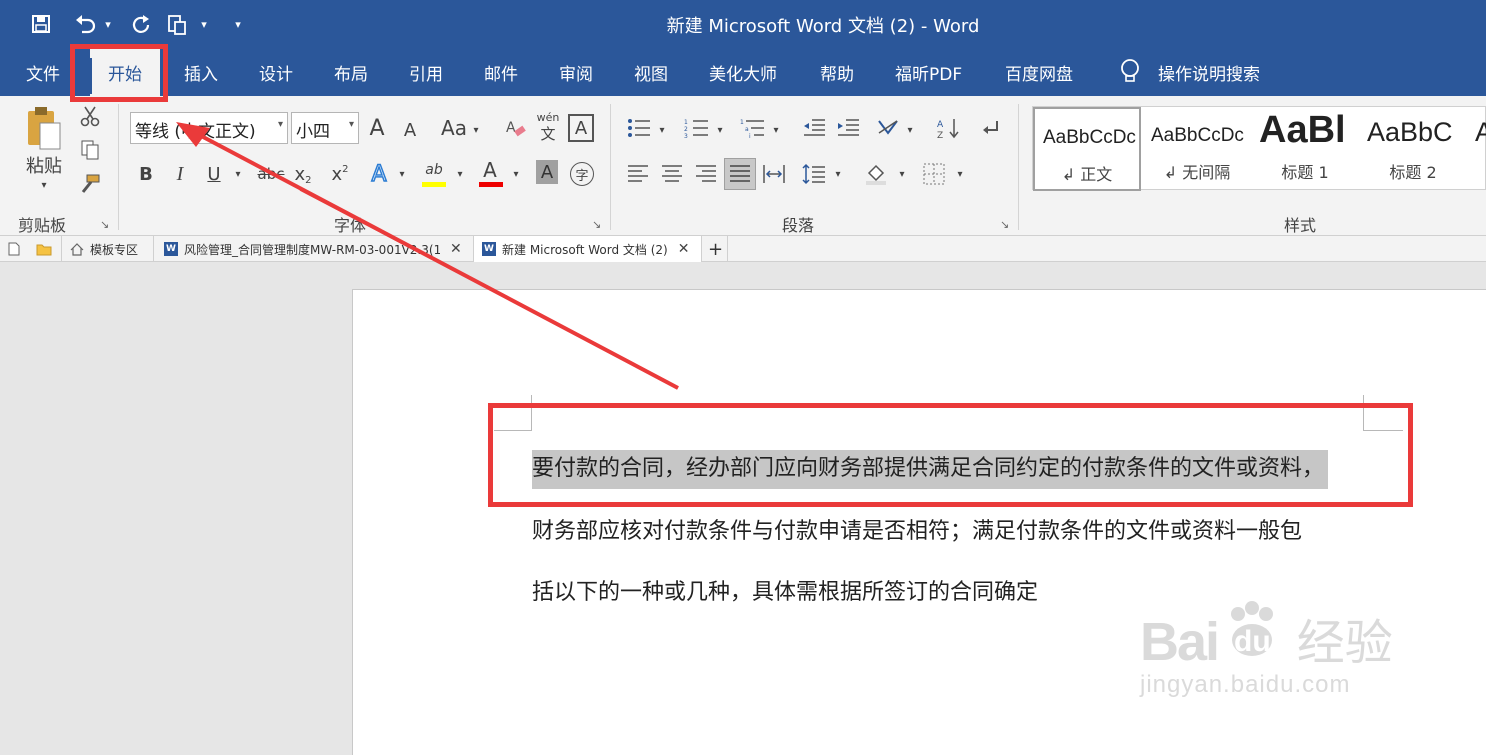 The image size is (1486, 755). What do you see at coordinates (1266, 647) in the screenshot?
I see `baidu-jingyan-watermark: Bai du 经验 jingyan.baidu.com` at bounding box center [1266, 647].